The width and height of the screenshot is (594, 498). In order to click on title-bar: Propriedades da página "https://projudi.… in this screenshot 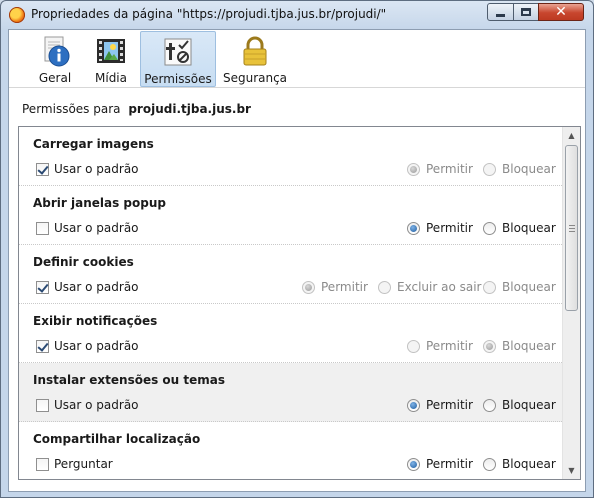, I will do `click(297, 15)`.